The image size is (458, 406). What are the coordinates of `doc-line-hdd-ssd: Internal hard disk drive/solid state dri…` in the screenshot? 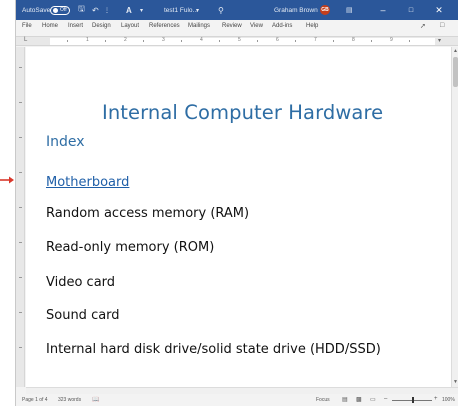 It's located at (213, 349).